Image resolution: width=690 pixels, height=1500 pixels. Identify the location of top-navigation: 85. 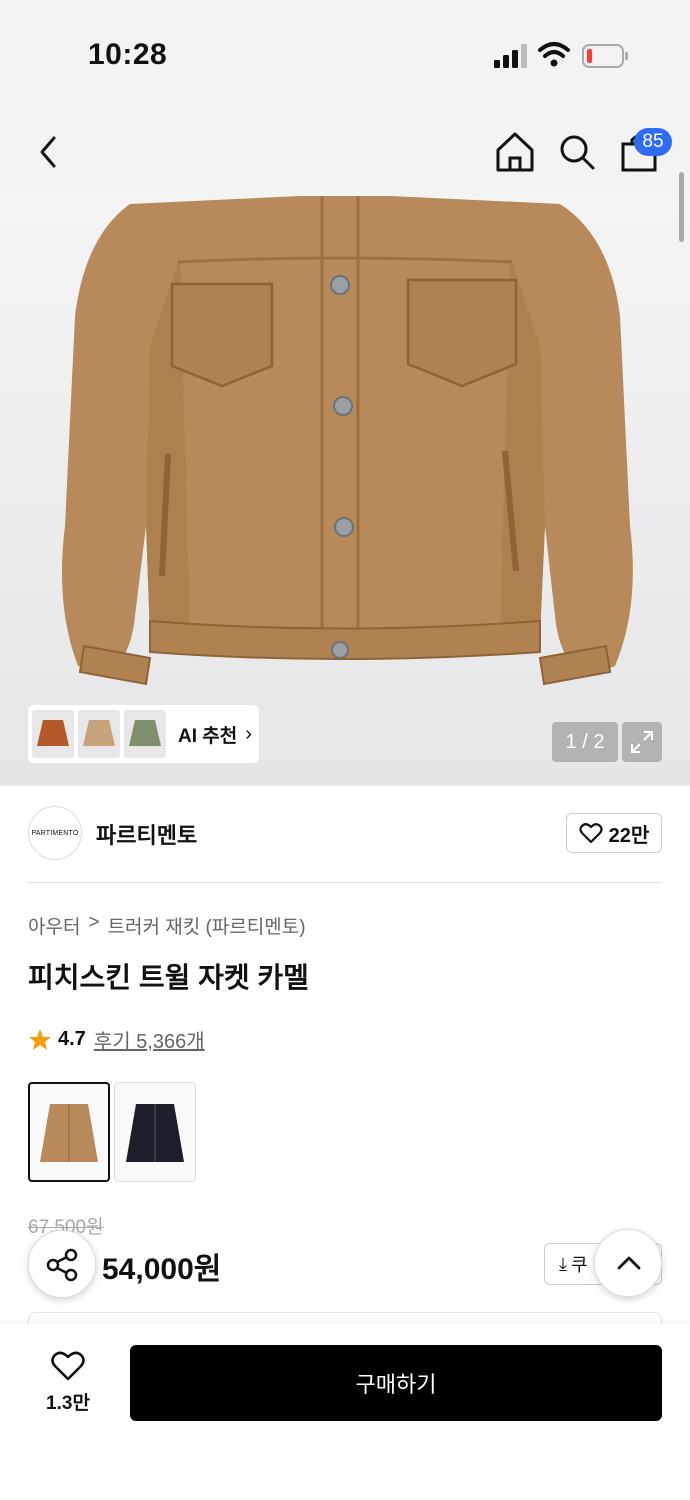
(345, 152).